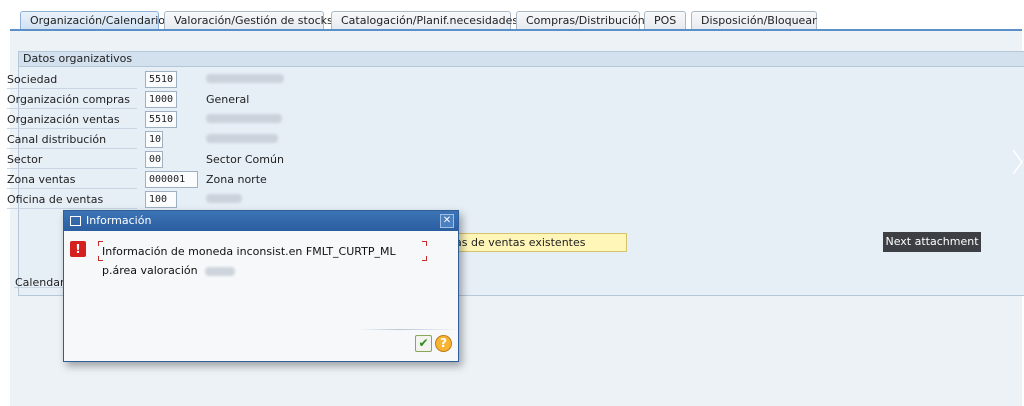  What do you see at coordinates (585, 20) in the screenshot?
I see `tab-label: Compras/Distribución` at bounding box center [585, 20].